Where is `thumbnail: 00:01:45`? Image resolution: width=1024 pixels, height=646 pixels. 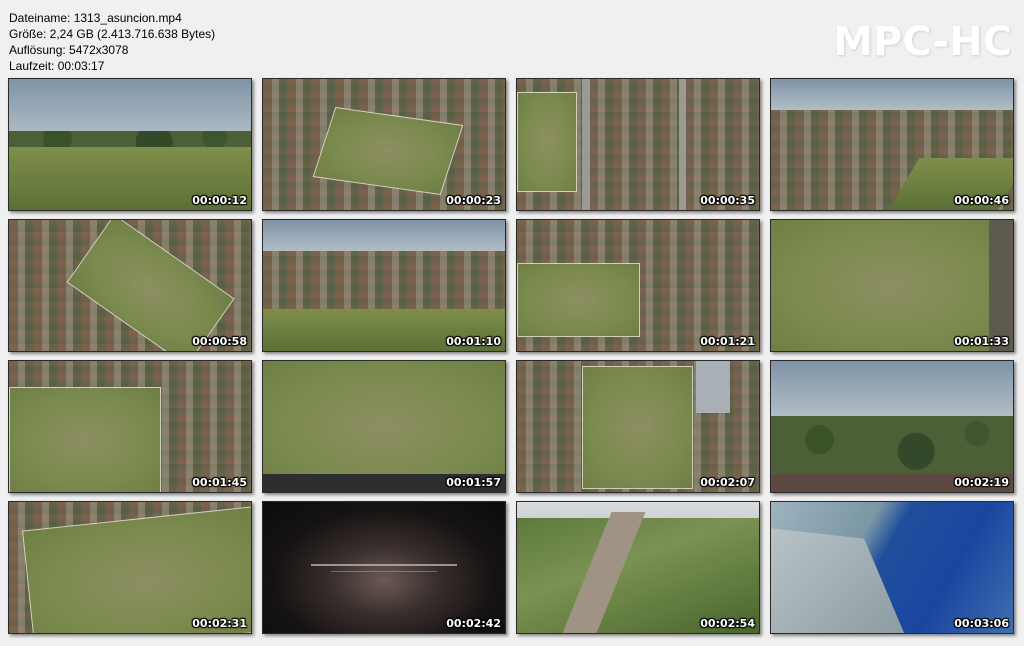 thumbnail: 00:01:45 is located at coordinates (130, 426).